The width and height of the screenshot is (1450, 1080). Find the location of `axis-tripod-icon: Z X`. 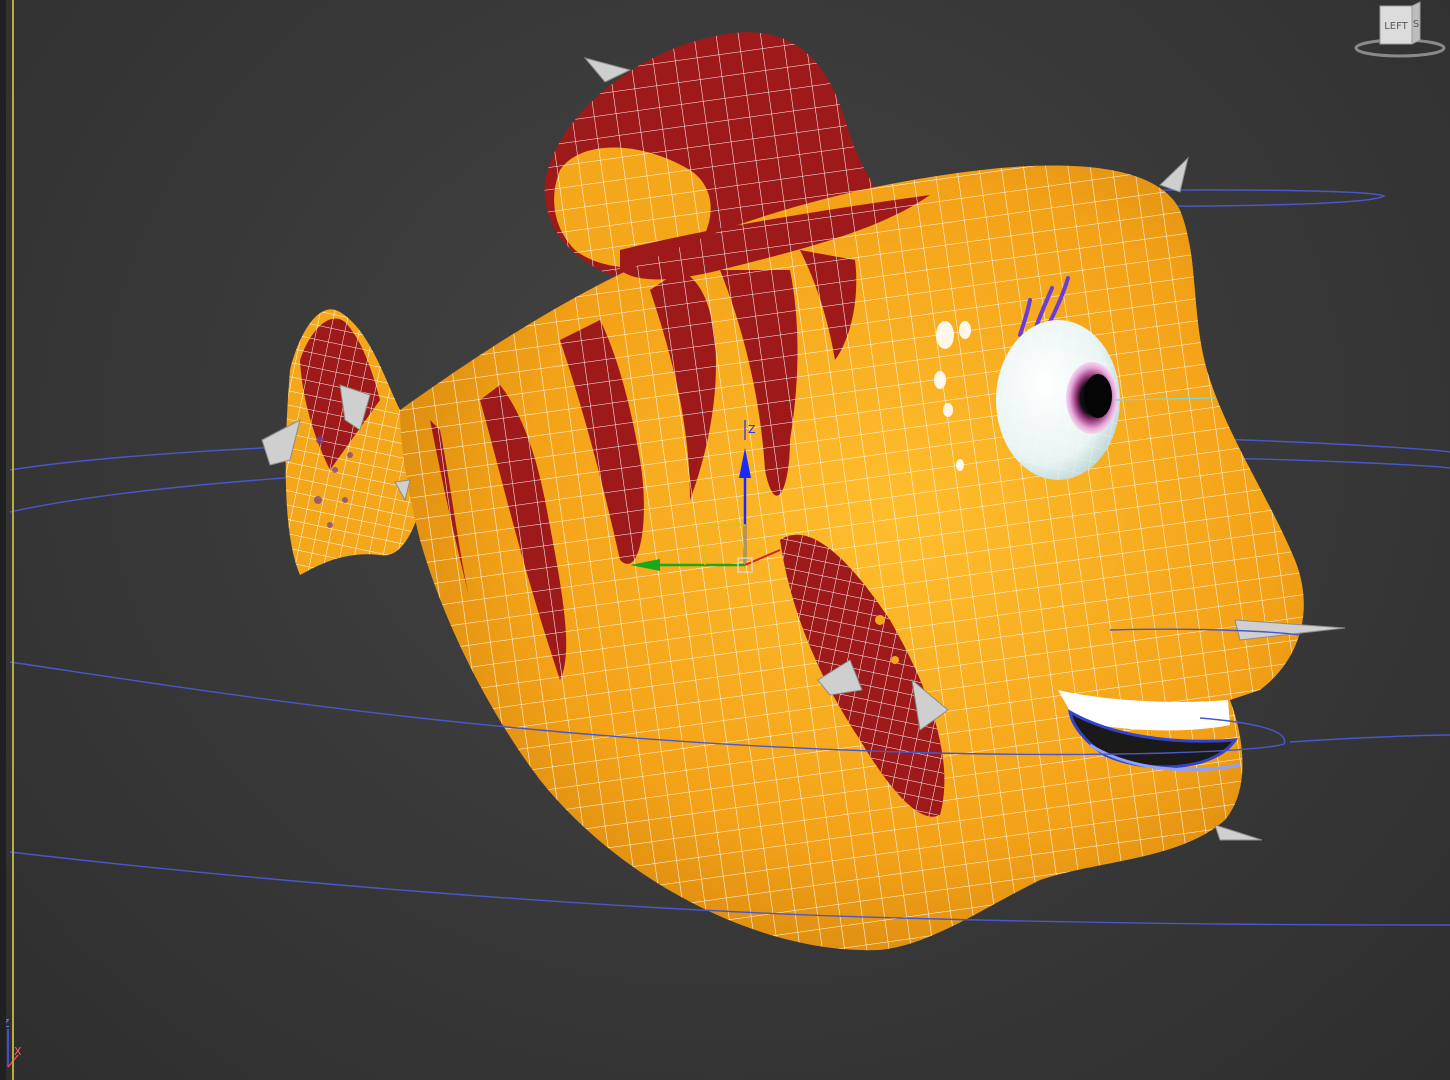

axis-tripod-icon: Z X is located at coordinates (12, 1042).